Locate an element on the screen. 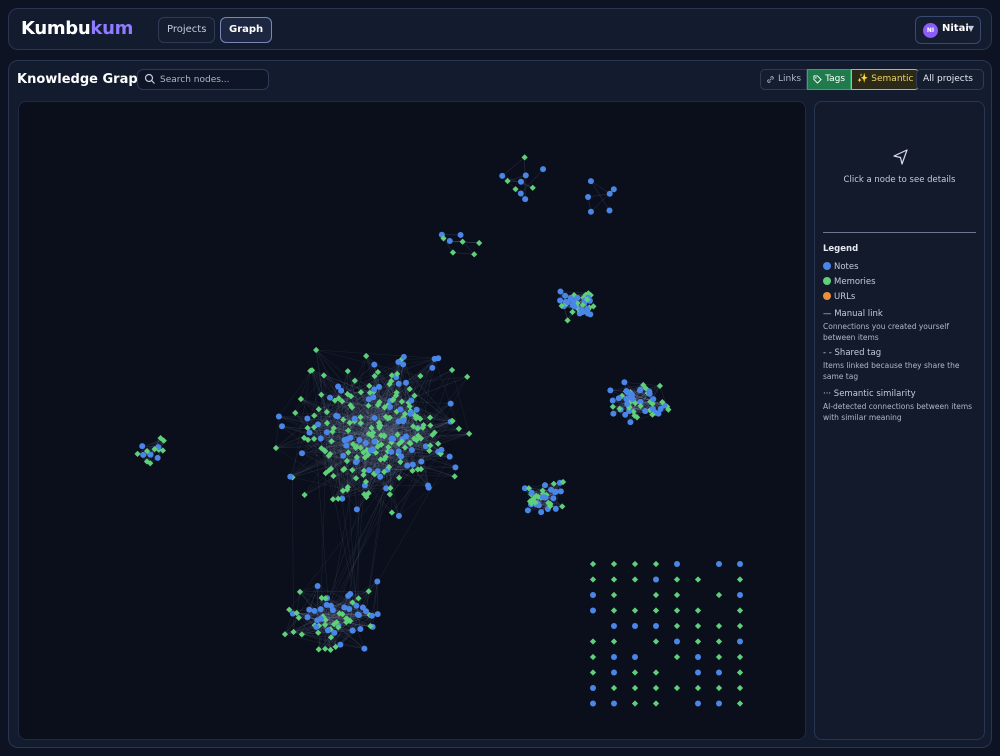  filter-semantic-button: ✨ Semantic is located at coordinates (885, 79).